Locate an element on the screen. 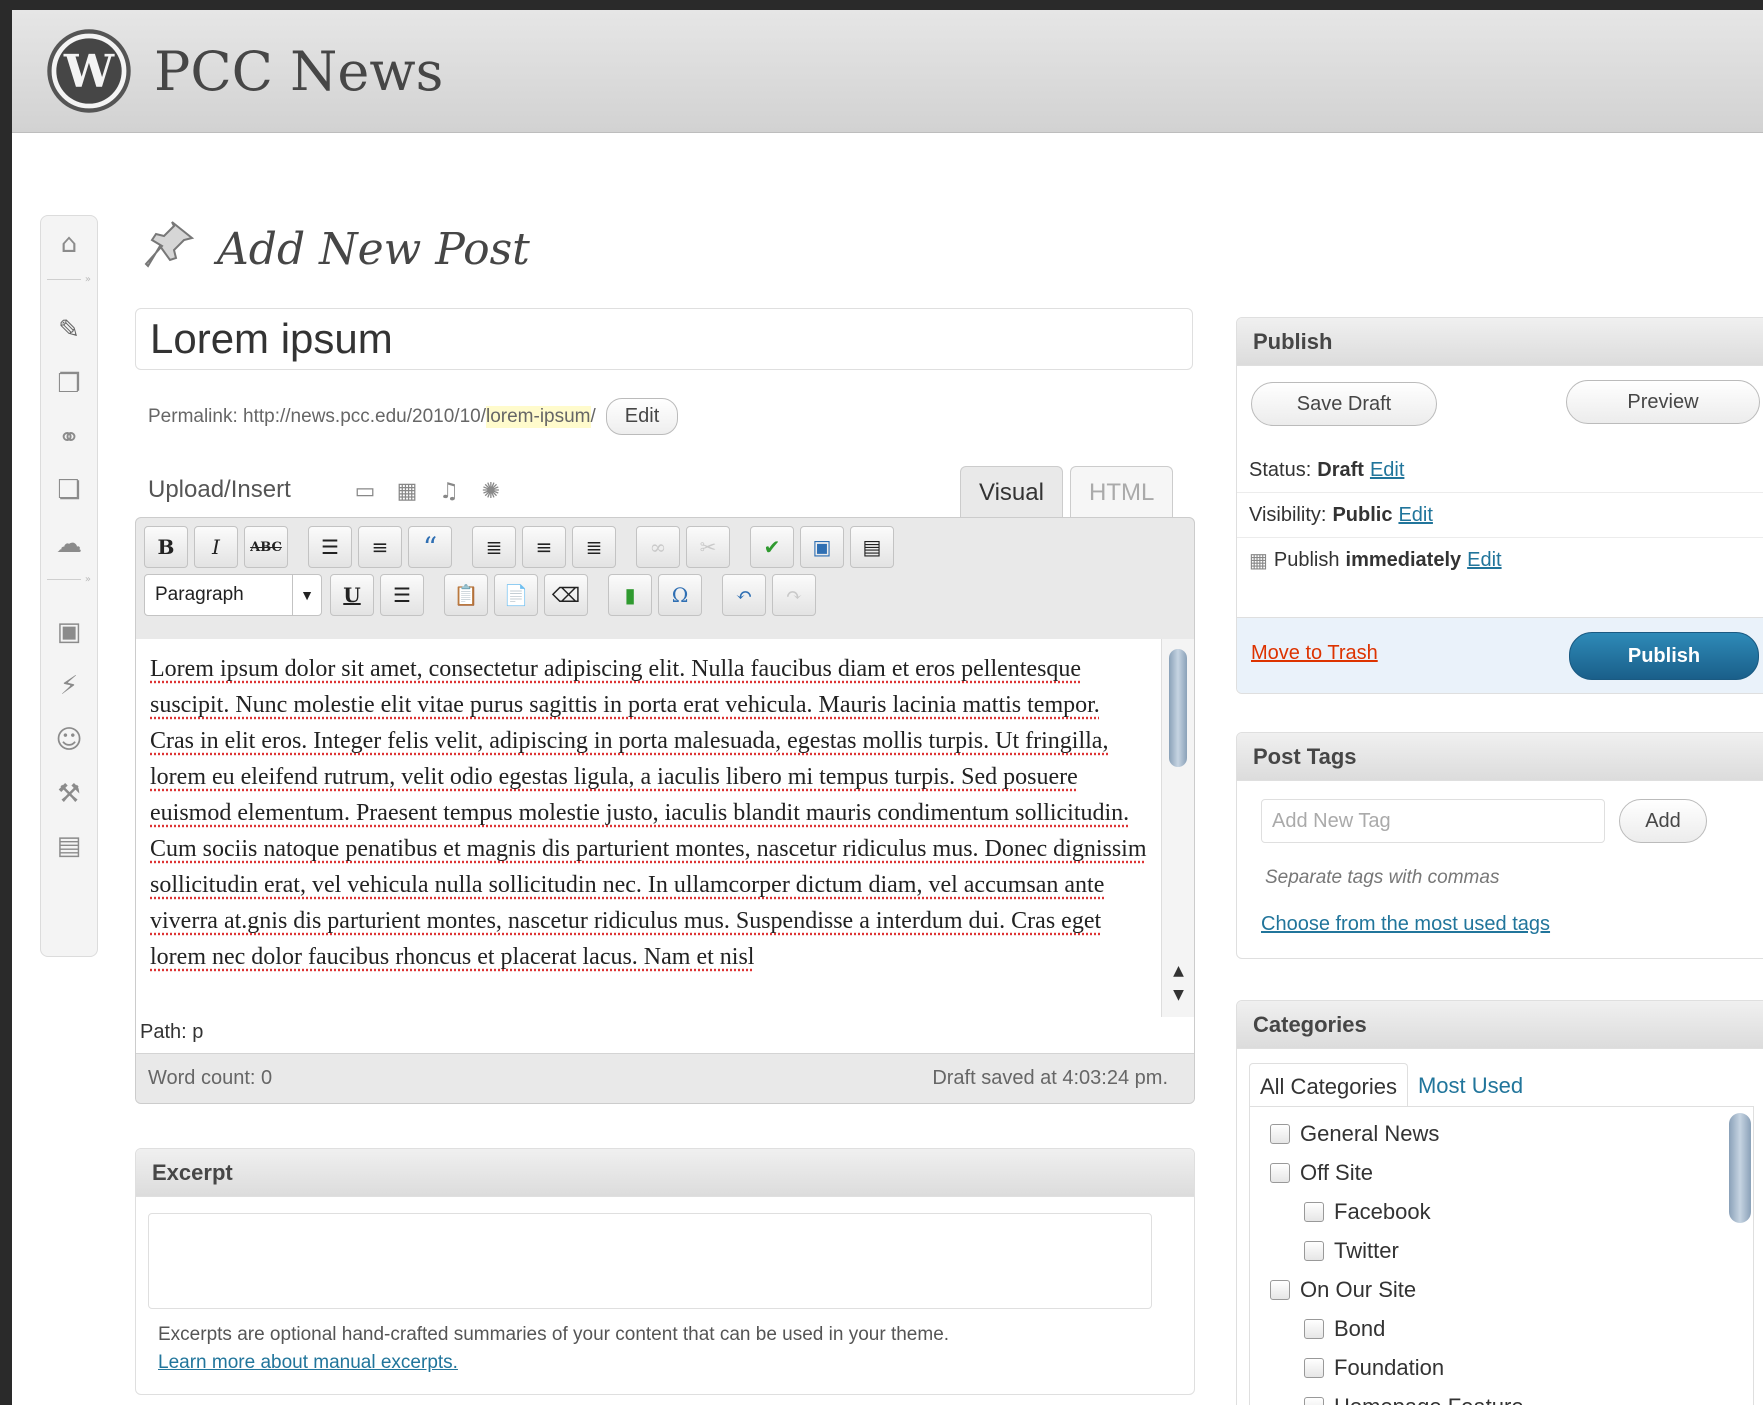  paste-text-button: 📋 is located at coordinates (466, 595).